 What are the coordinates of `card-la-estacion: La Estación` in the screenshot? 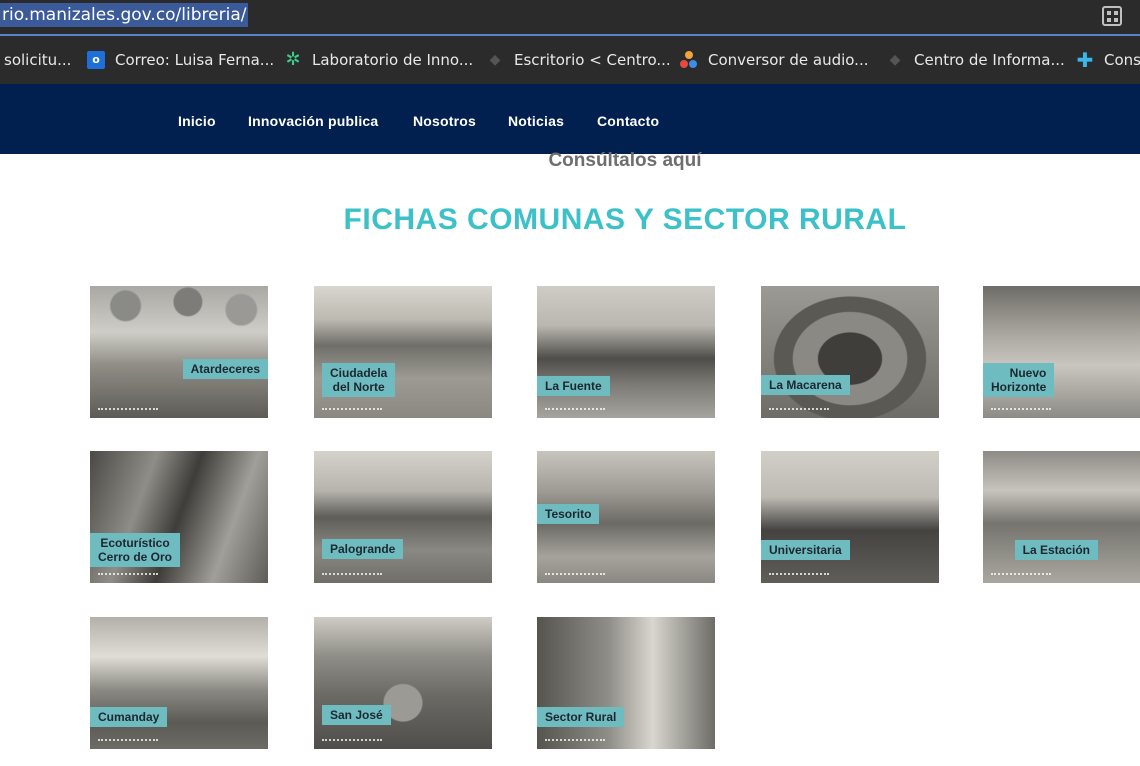 It's located at (1061, 517).